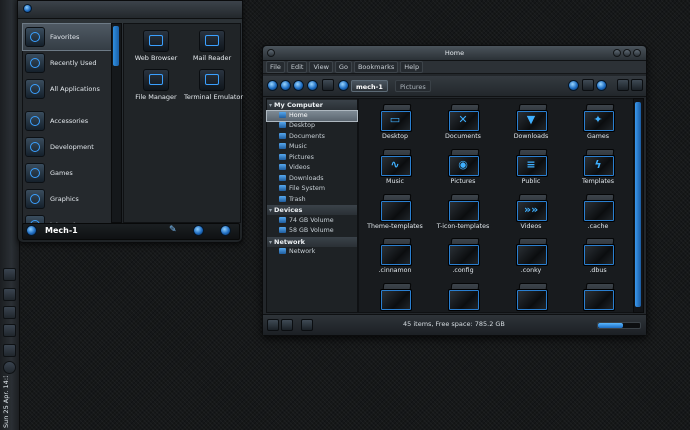  Describe the element at coordinates (312, 105) in the screenshot. I see `sidebar-section-header: My Computer` at that location.